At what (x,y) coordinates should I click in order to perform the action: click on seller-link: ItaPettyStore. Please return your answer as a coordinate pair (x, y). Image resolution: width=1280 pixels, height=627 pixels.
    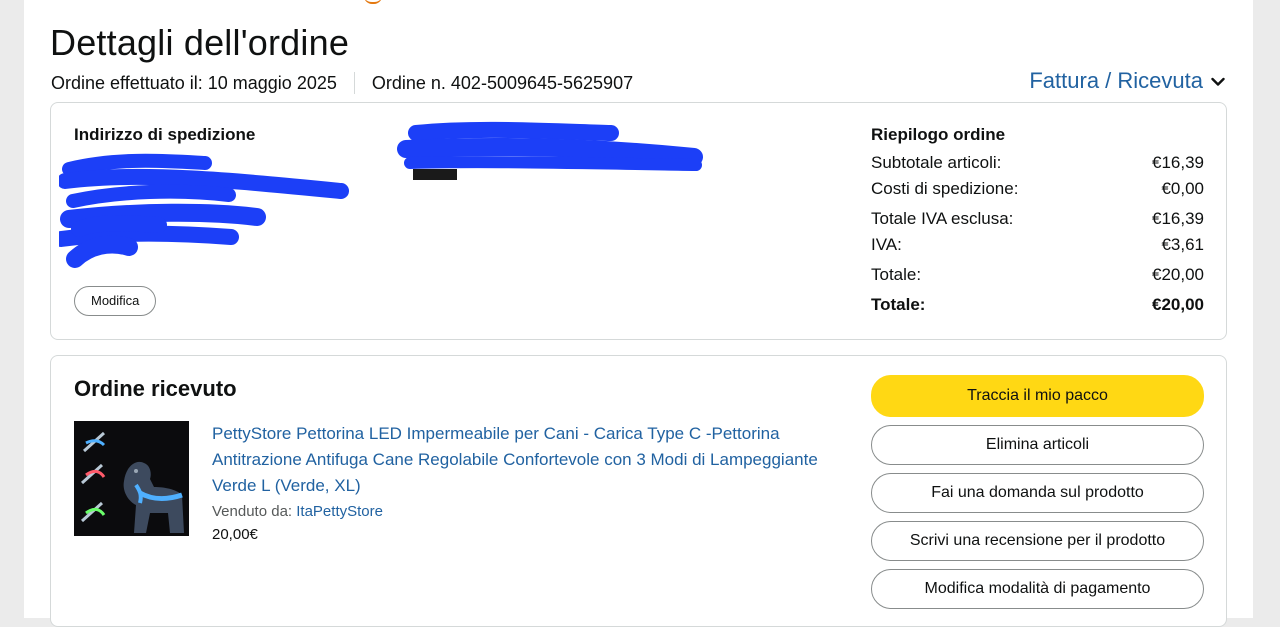
    Looking at the image, I should click on (339, 511).